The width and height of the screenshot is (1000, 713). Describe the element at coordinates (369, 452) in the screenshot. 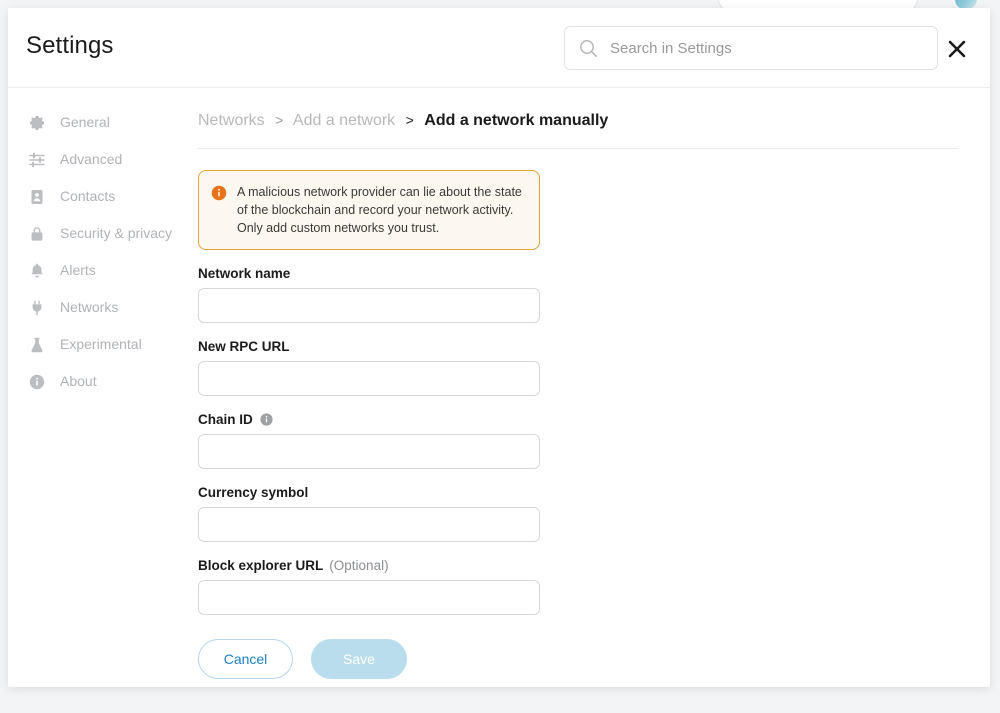

I see `chain-id-input` at that location.